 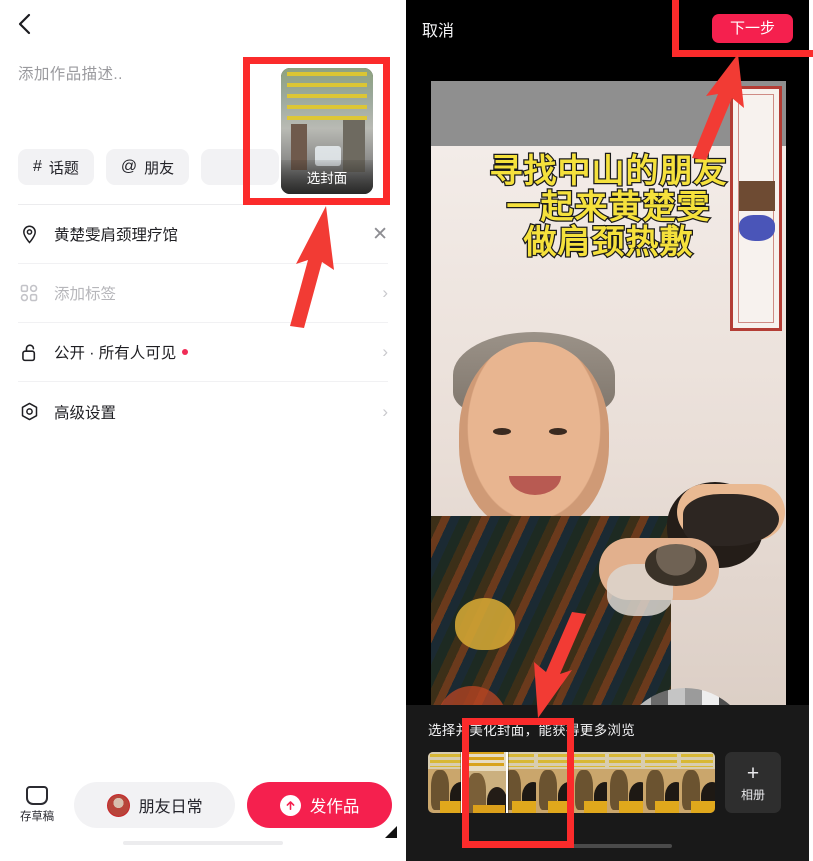 What do you see at coordinates (240, 167) in the screenshot?
I see `third-chip-obscured` at bounding box center [240, 167].